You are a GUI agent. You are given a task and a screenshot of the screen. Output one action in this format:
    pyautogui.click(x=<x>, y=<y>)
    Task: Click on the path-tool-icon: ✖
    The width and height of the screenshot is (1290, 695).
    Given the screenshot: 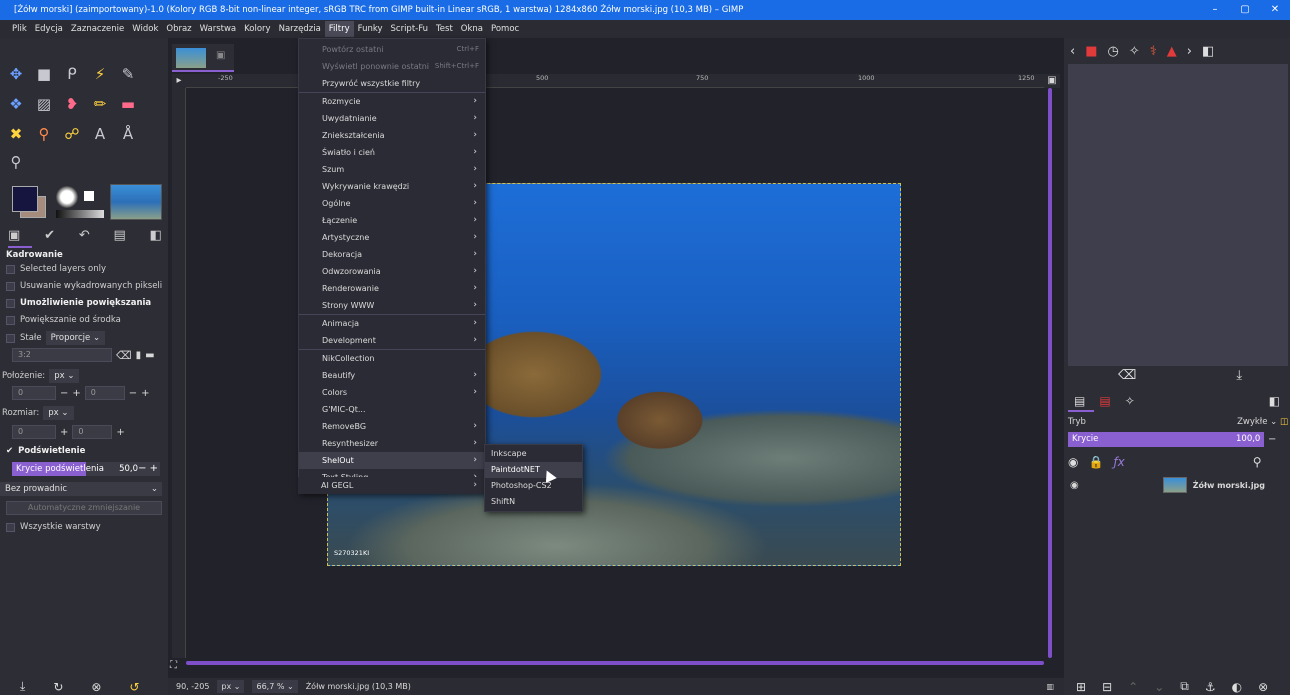 What is the action you would take?
    pyautogui.click(x=16, y=134)
    